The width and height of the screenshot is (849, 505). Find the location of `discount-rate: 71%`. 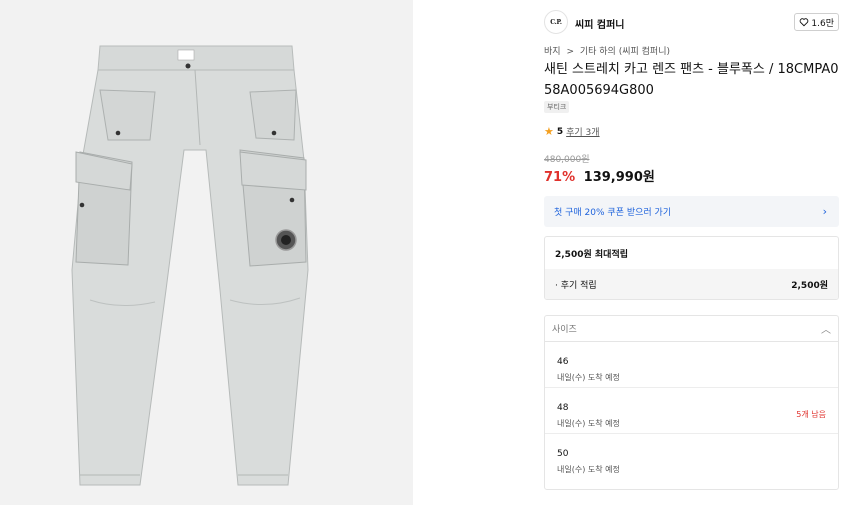

discount-rate: 71% is located at coordinates (560, 177).